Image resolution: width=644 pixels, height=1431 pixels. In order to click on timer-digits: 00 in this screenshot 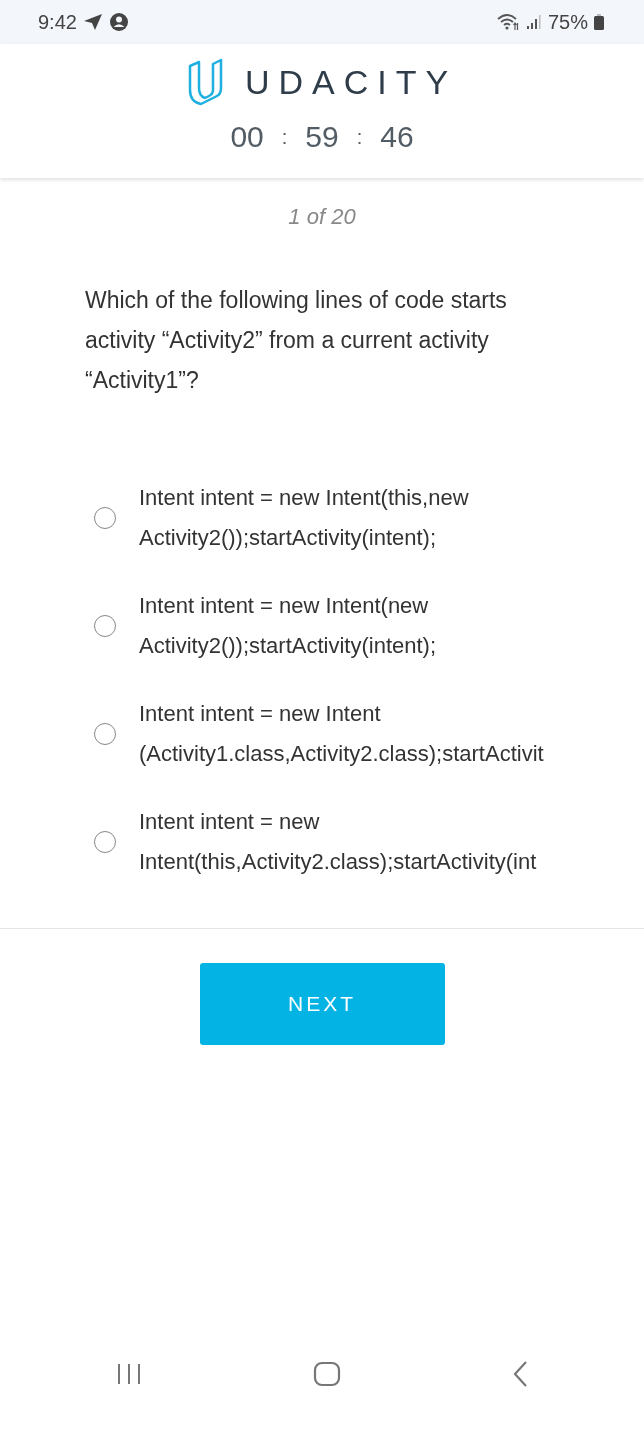, I will do `click(247, 137)`.